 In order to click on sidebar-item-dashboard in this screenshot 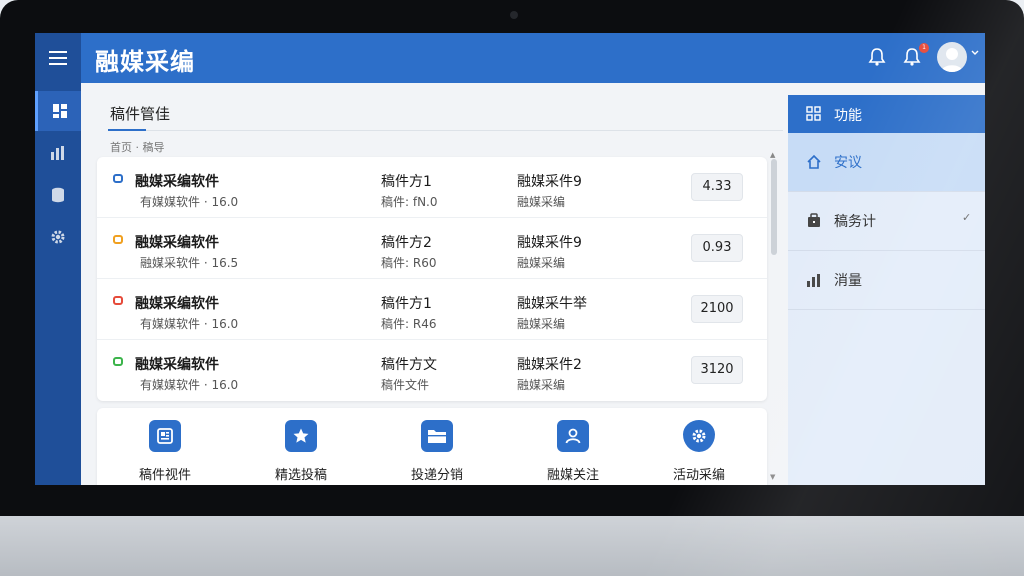, I will do `click(58, 111)`.